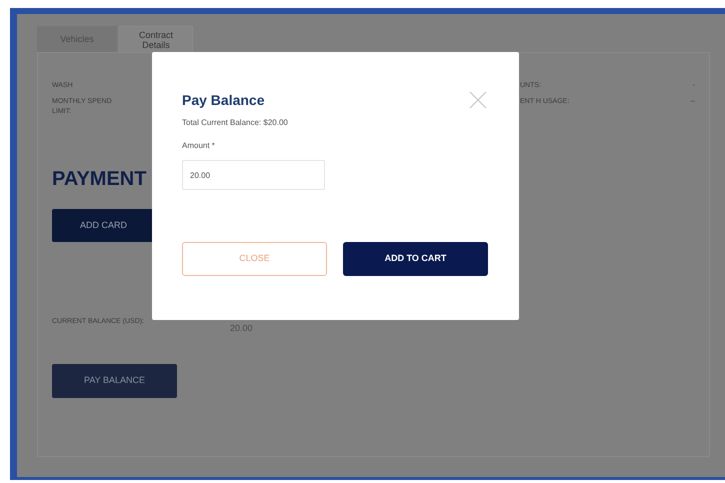  I want to click on close-icon, so click(478, 100).